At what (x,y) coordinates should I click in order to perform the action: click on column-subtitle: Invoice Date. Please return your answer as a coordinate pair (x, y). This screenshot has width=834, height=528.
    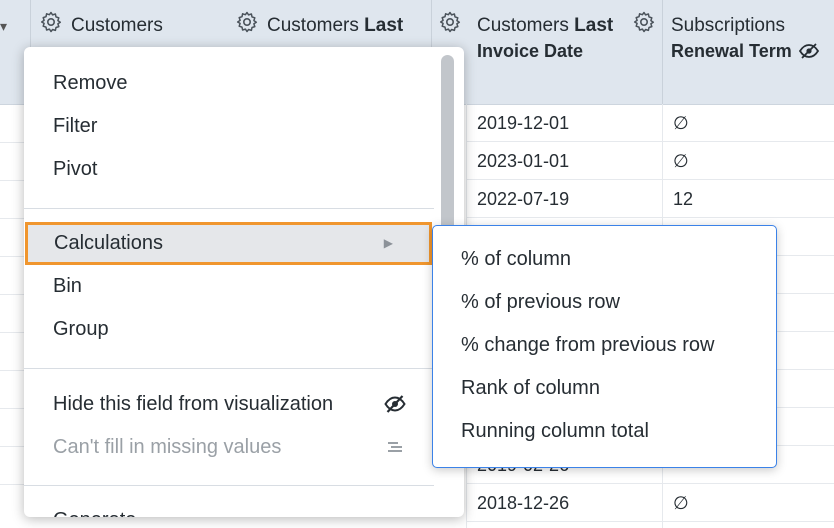
    Looking at the image, I should click on (530, 51).